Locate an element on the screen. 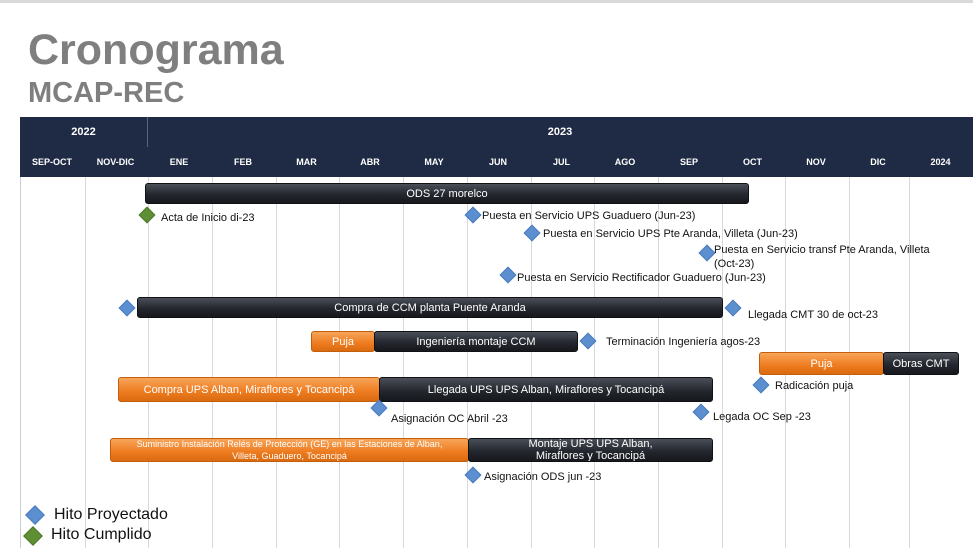  bar-compra-ccm: Compra de CCM planta Puente Aranda is located at coordinates (430, 307).